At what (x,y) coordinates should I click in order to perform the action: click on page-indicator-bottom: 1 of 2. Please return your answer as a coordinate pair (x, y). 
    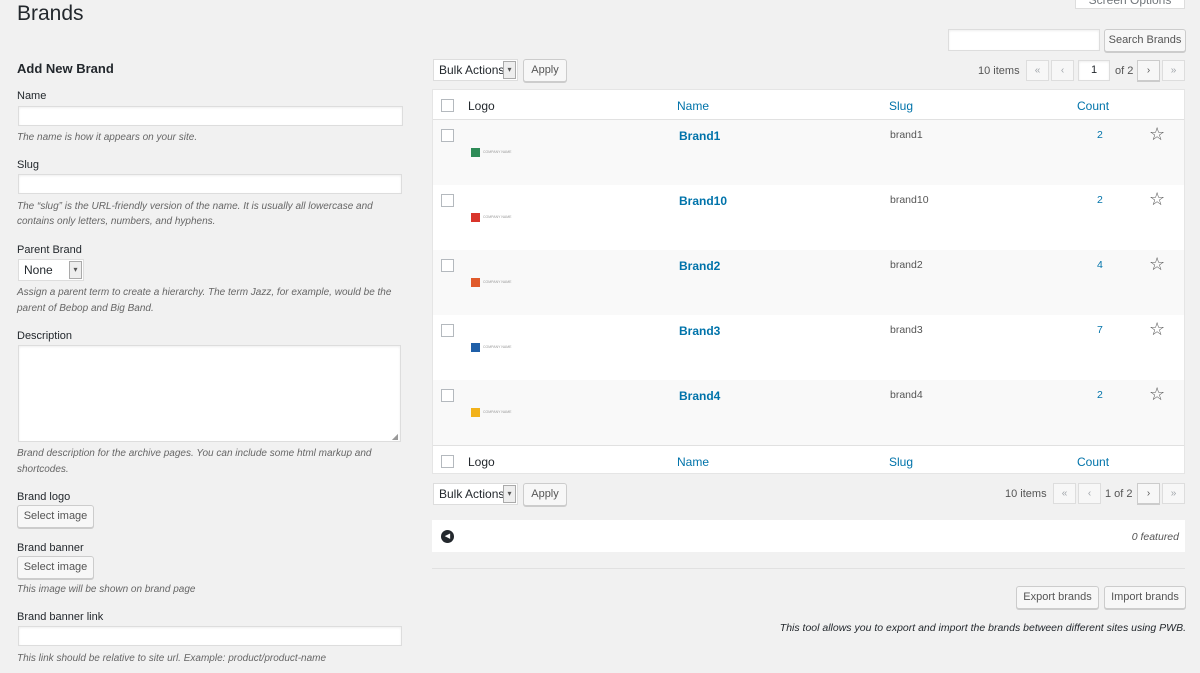
    Looking at the image, I should click on (1119, 494).